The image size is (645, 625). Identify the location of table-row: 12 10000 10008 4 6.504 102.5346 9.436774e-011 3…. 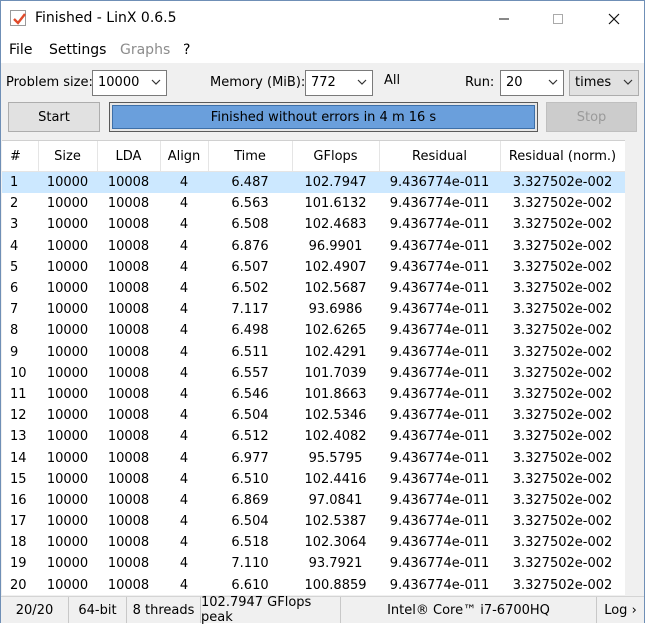
(313, 415).